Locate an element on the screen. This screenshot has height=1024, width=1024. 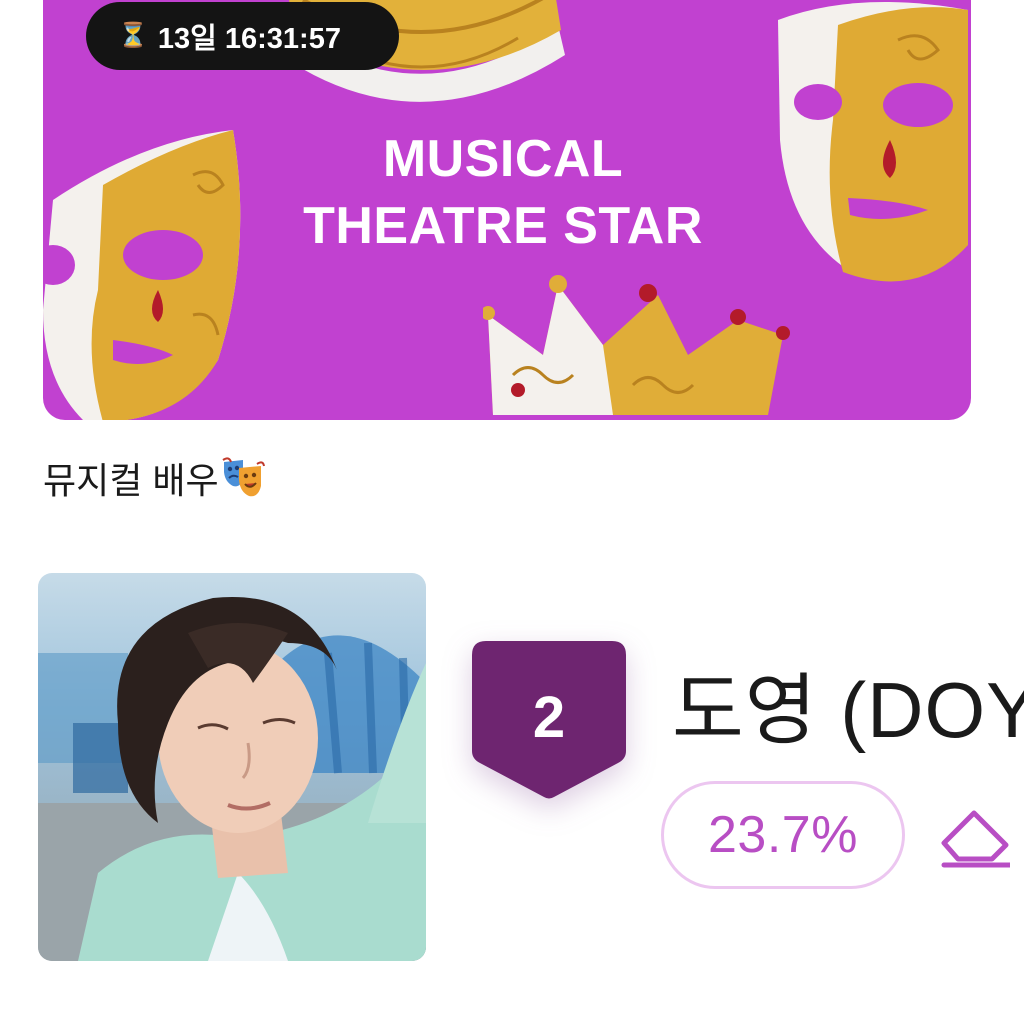
banner-title-line1: MUSICAL is located at coordinates (503, 159).